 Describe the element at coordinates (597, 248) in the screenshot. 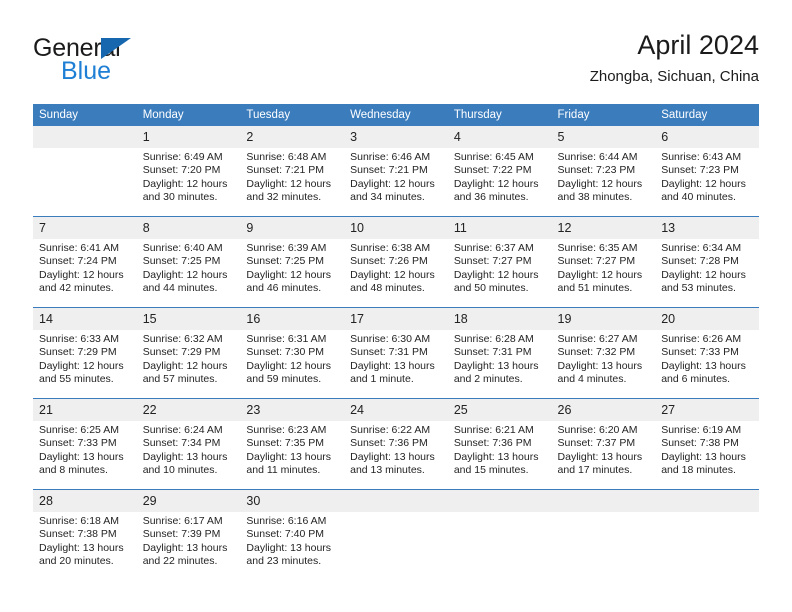

I see `sunrise-text: Sunrise: 6:35 AM` at that location.